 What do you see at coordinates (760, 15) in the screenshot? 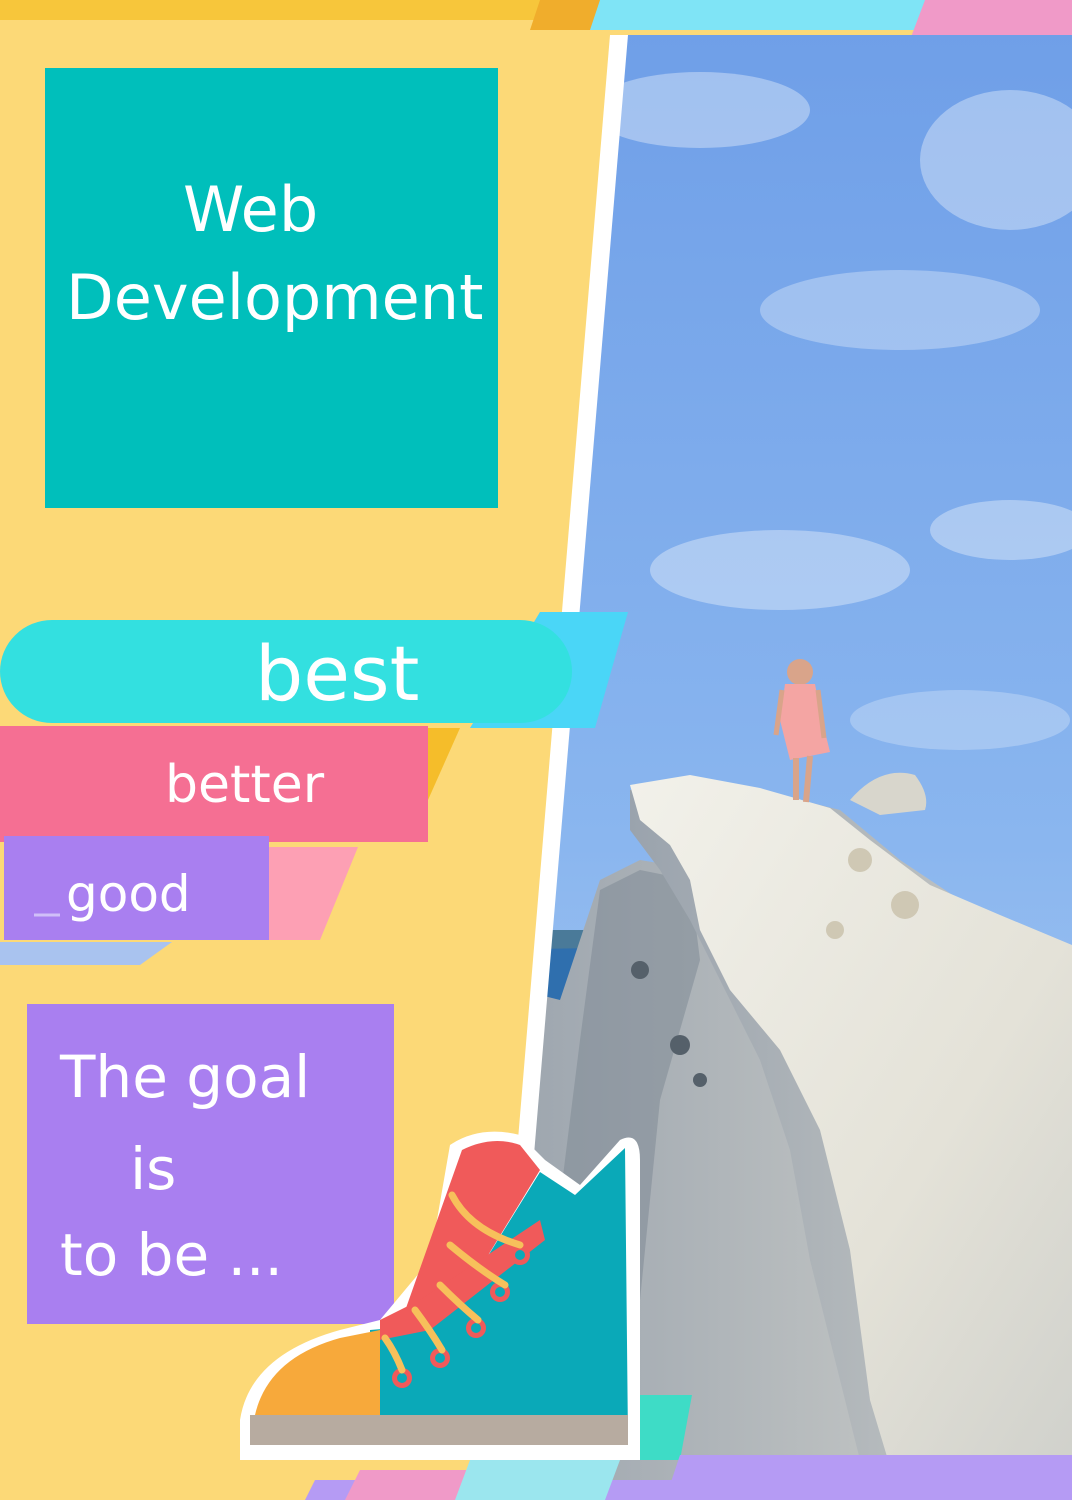
I see `top-cyan-strip` at bounding box center [760, 15].